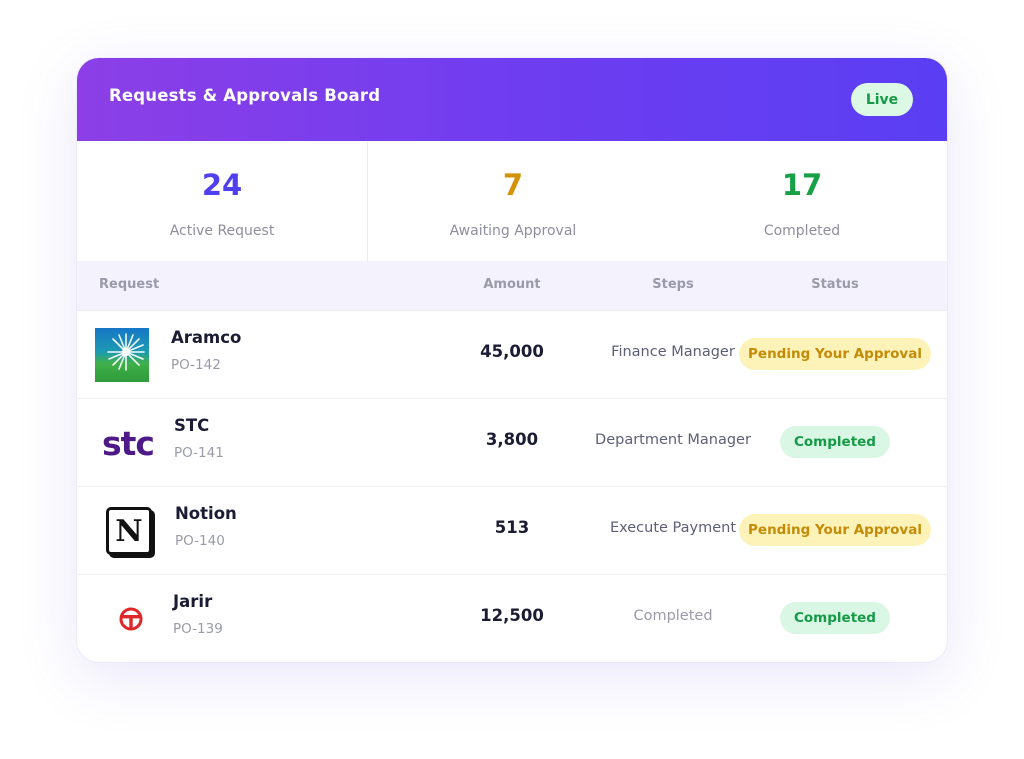 The width and height of the screenshot is (1024, 759). What do you see at coordinates (802, 185) in the screenshot?
I see `stat-value: 17` at bounding box center [802, 185].